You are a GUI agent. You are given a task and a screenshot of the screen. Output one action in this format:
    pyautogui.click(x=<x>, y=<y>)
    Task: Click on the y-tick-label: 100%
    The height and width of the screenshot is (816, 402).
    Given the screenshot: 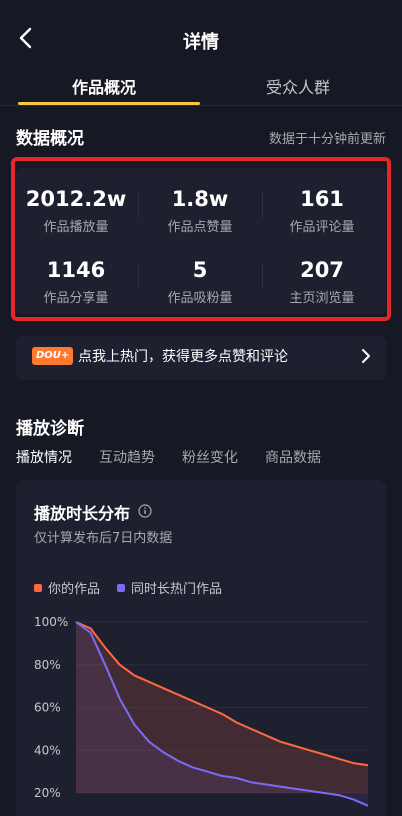 What is the action you would take?
    pyautogui.click(x=51, y=622)
    